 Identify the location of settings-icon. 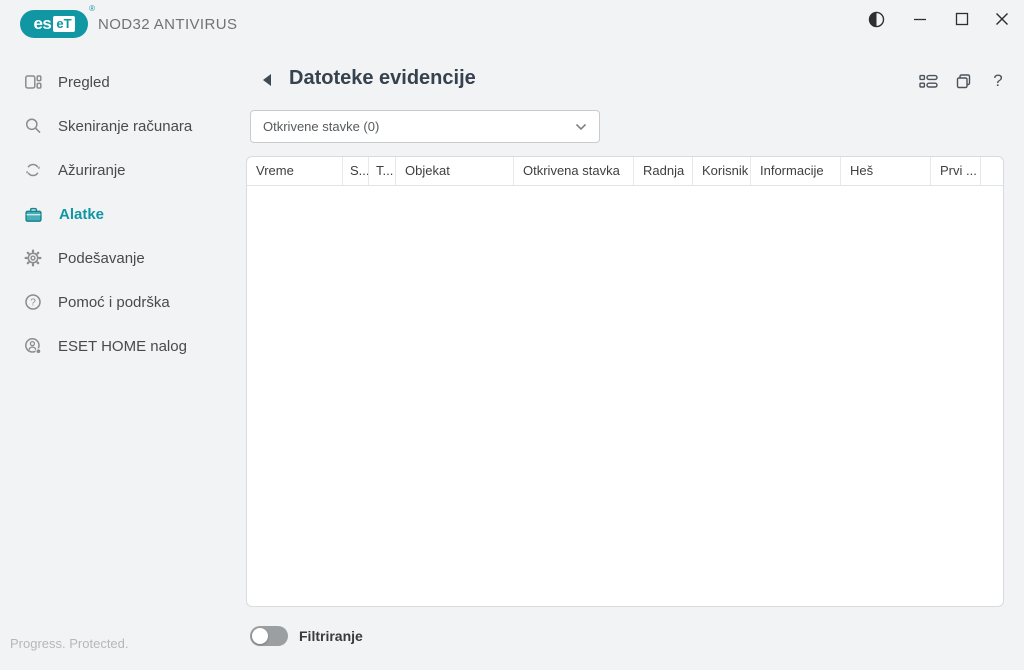
(33, 258).